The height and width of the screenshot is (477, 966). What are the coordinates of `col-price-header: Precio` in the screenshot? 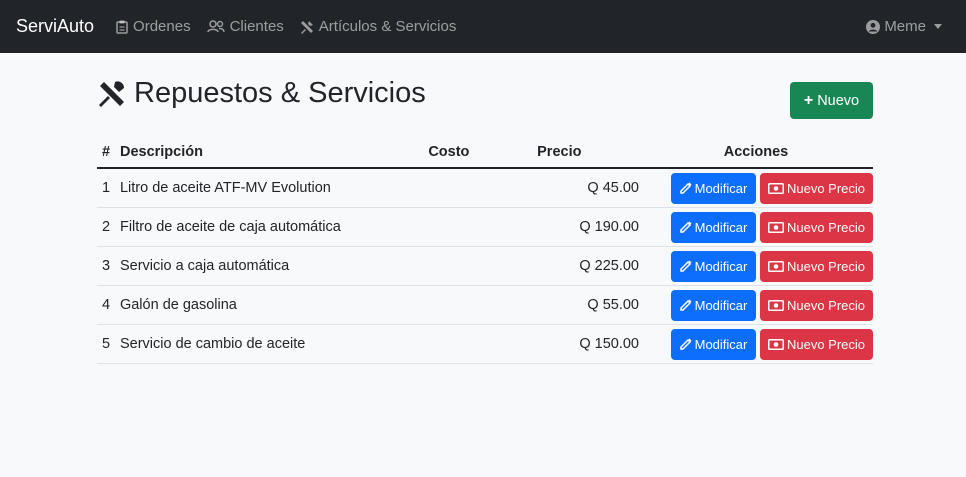 It's located at (583, 153).